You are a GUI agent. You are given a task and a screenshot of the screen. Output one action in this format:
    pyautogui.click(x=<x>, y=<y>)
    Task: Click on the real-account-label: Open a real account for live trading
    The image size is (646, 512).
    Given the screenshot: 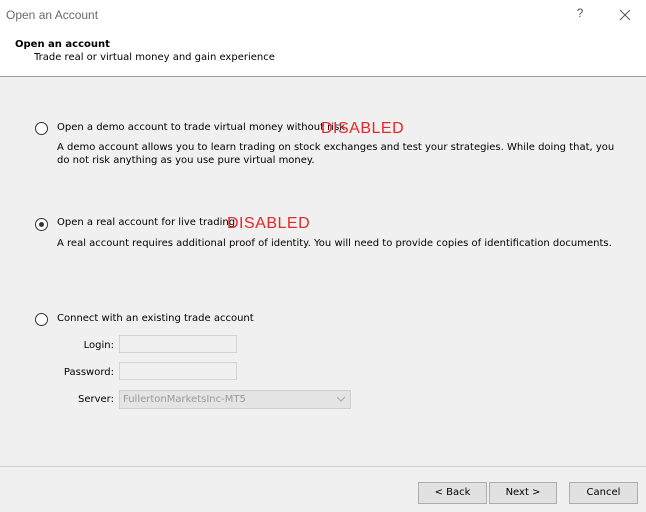 What is the action you would take?
    pyautogui.click(x=146, y=222)
    